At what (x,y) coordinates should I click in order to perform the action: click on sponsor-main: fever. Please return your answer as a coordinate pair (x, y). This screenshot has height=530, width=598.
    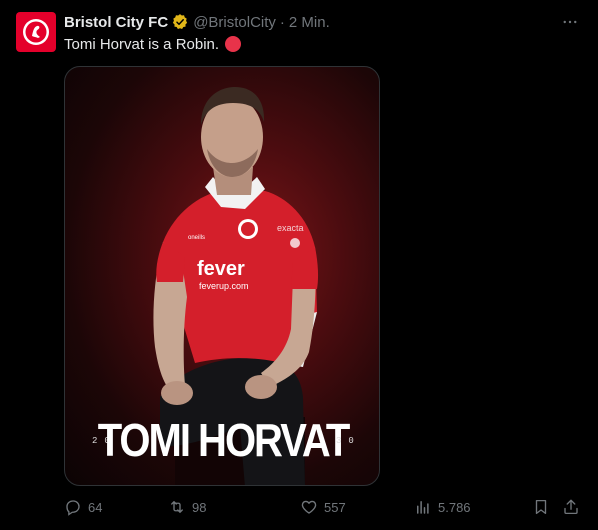
    Looking at the image, I should click on (221, 269).